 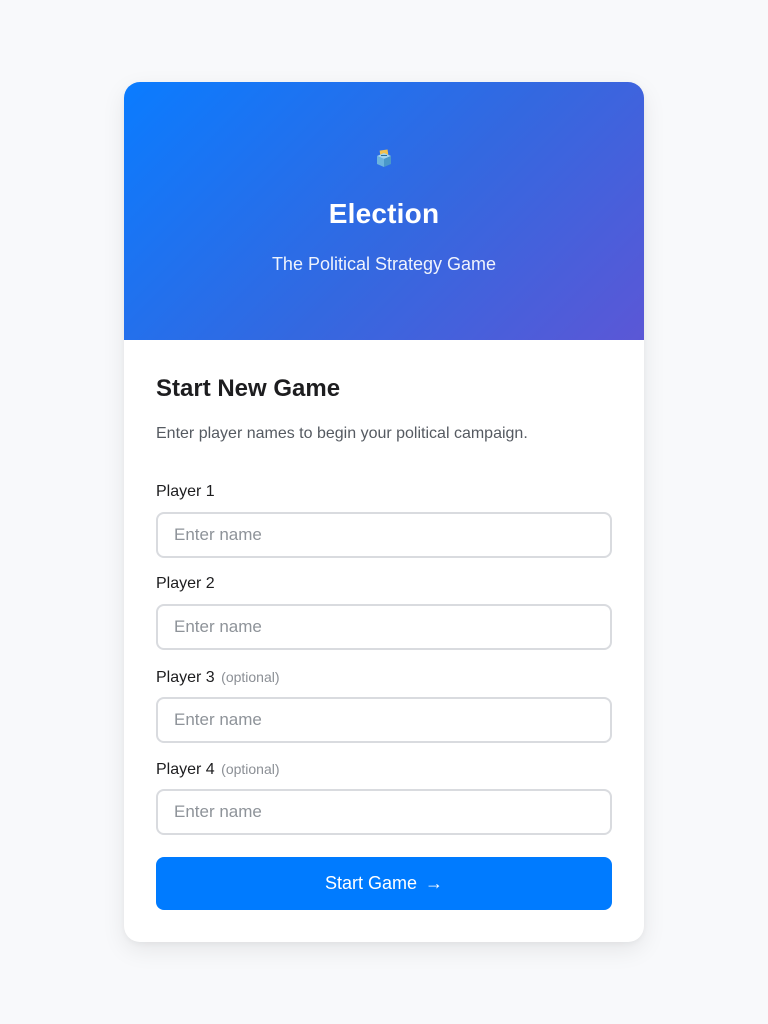 What do you see at coordinates (185, 769) in the screenshot?
I see `player-4-label-text: Player 4` at bounding box center [185, 769].